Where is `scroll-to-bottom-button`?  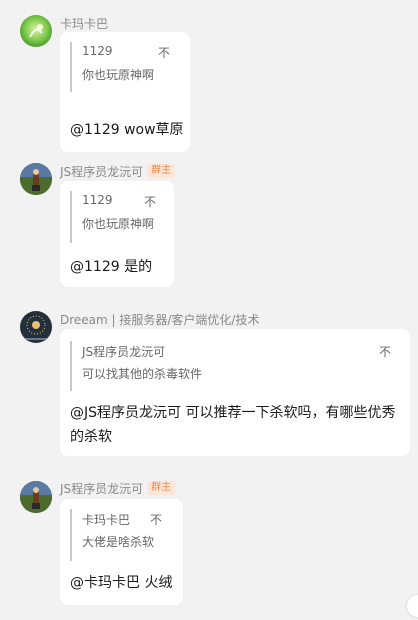
scroll-to-bottom-button is located at coordinates (412, 606).